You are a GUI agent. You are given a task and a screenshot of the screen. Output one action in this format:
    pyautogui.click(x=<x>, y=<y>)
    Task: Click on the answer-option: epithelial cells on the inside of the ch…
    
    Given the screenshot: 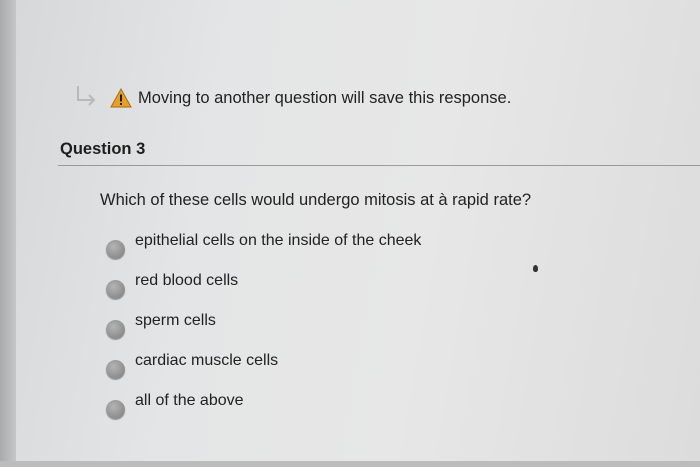 What is the action you would take?
    pyautogui.click(x=316, y=248)
    